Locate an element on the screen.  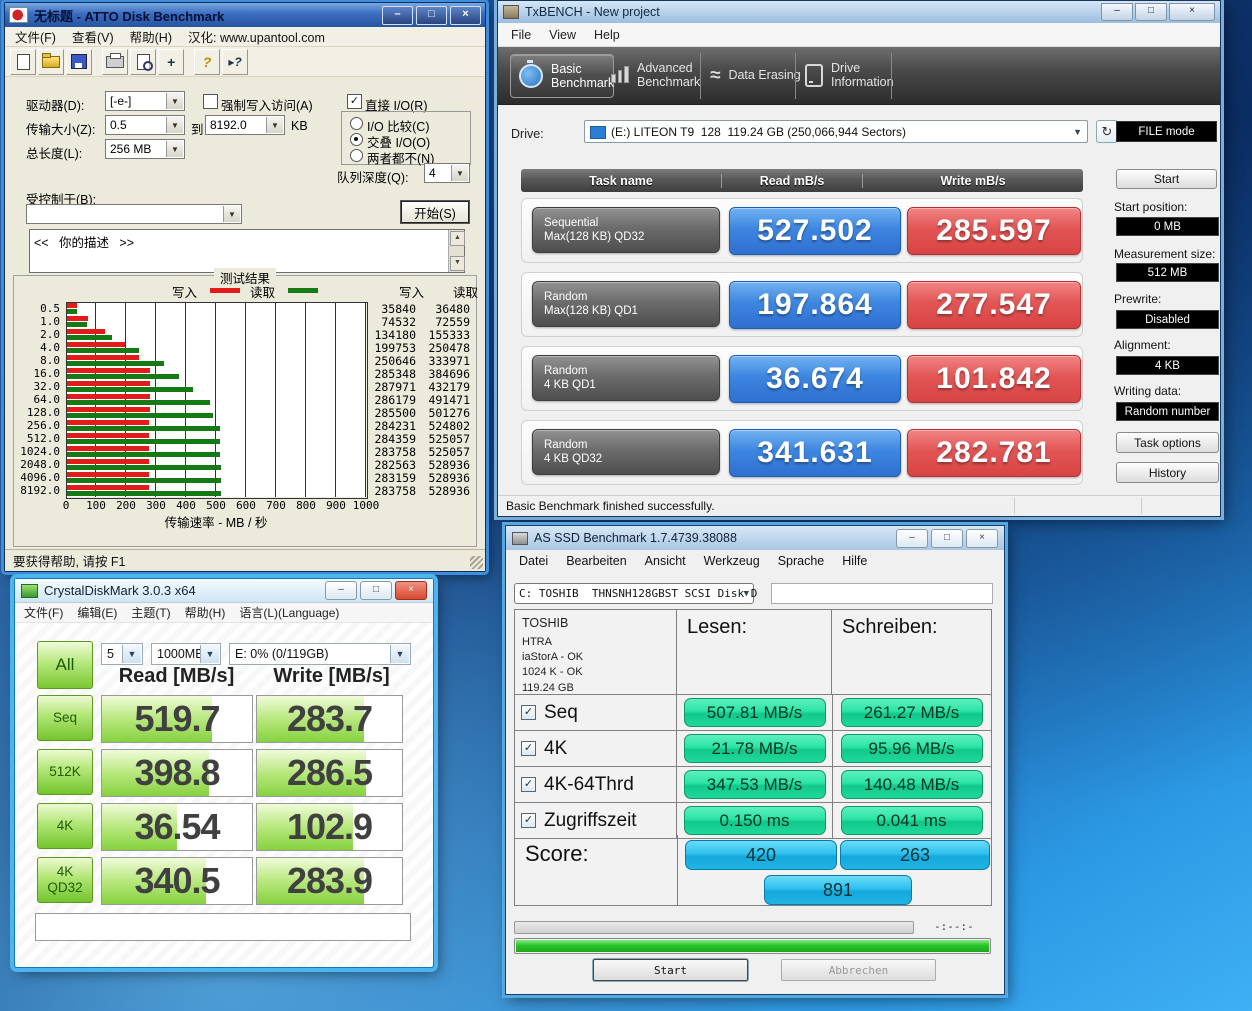
run-count-select: 5 ▼ is located at coordinates (122, 654).